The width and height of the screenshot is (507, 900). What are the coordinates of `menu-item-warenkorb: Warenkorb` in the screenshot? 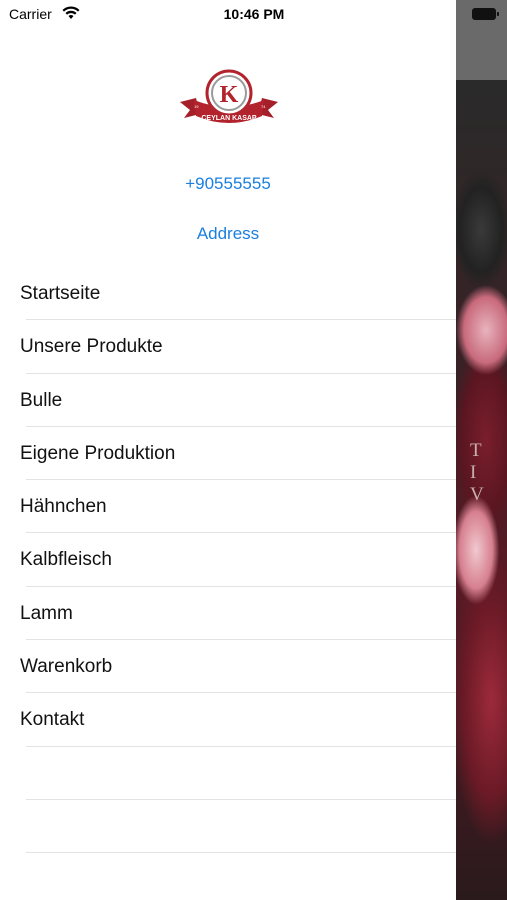 It's located at (228, 667).